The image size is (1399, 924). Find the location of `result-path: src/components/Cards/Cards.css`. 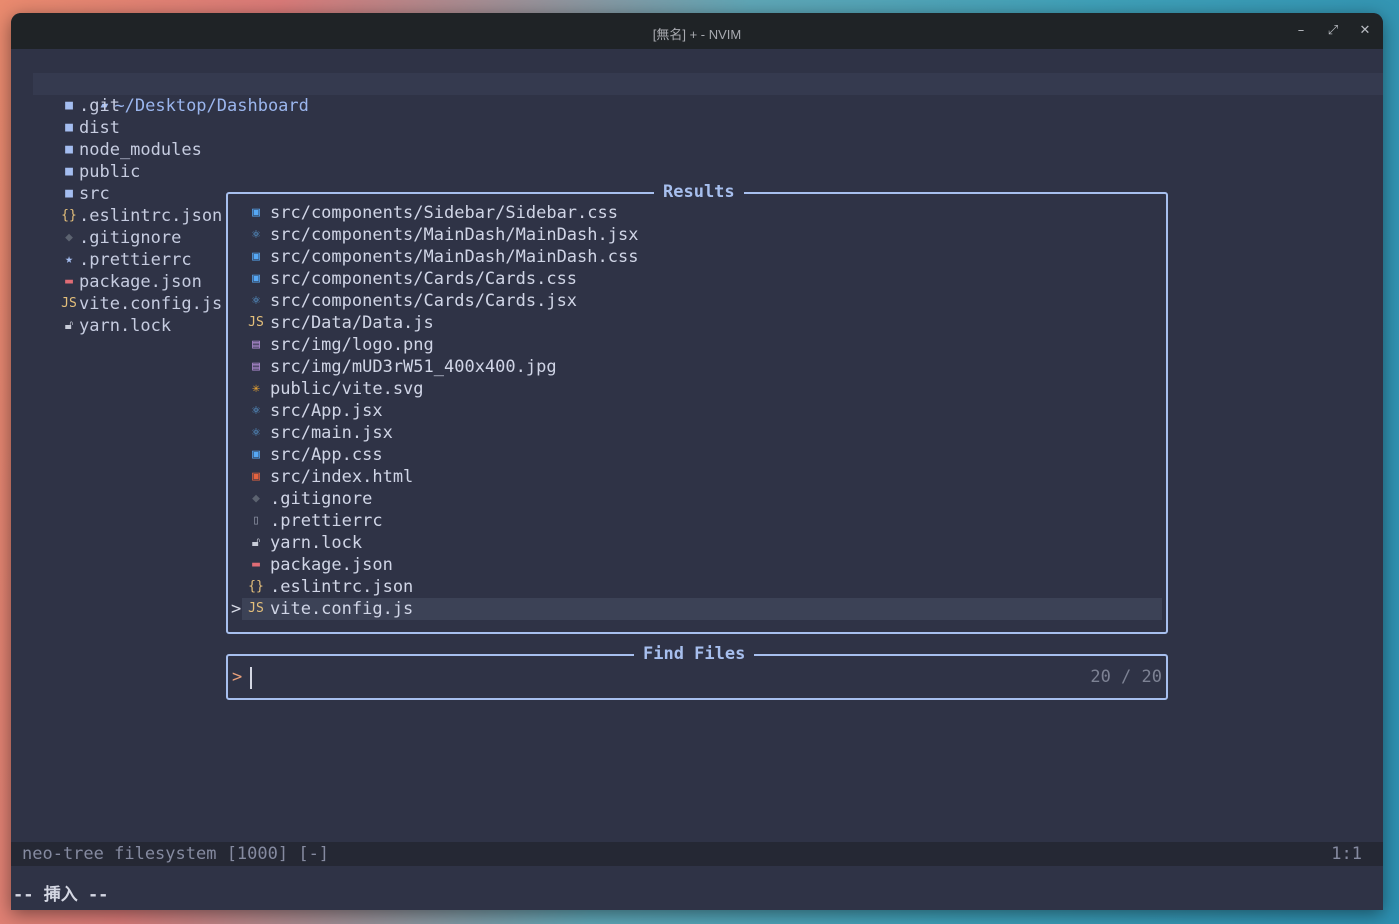

result-path: src/components/Cards/Cards.css is located at coordinates (424, 279).